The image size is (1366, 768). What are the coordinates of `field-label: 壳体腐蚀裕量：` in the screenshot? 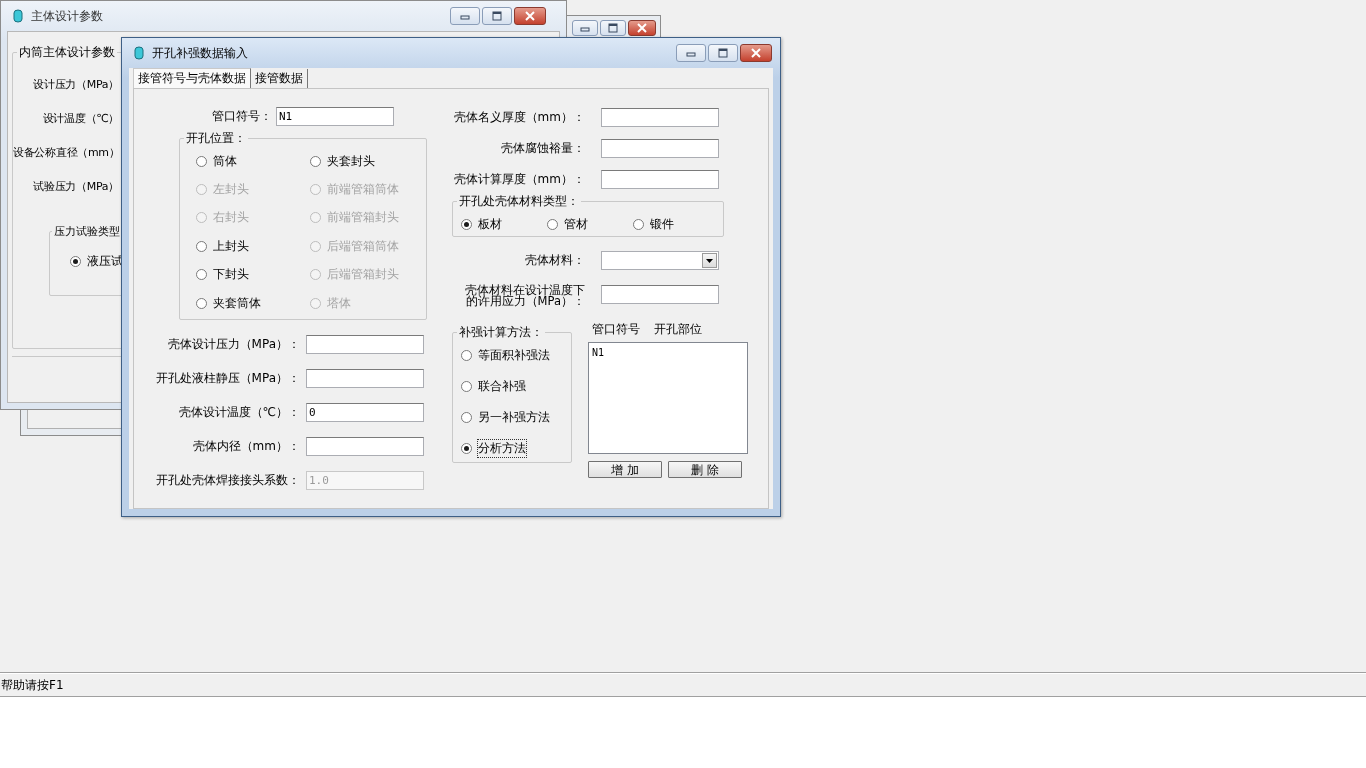 It's located at (542, 148).